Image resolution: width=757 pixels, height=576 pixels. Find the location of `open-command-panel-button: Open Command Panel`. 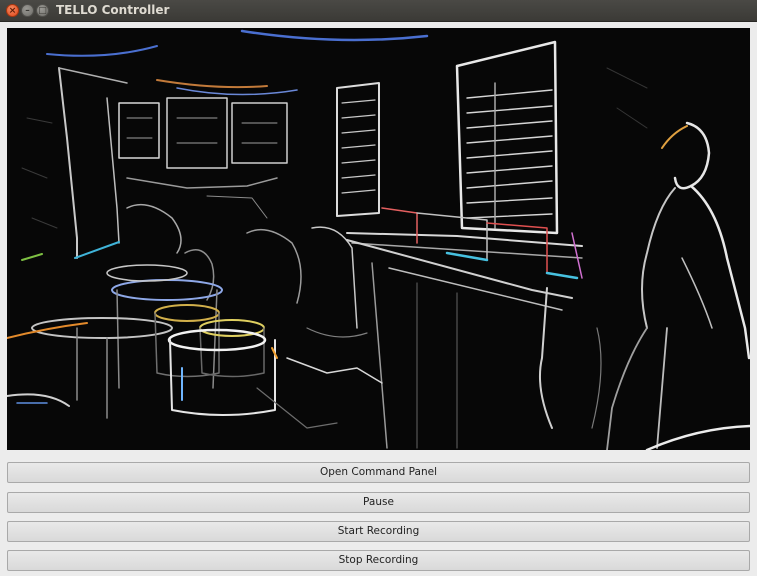

open-command-panel-button: Open Command Panel is located at coordinates (378, 472).